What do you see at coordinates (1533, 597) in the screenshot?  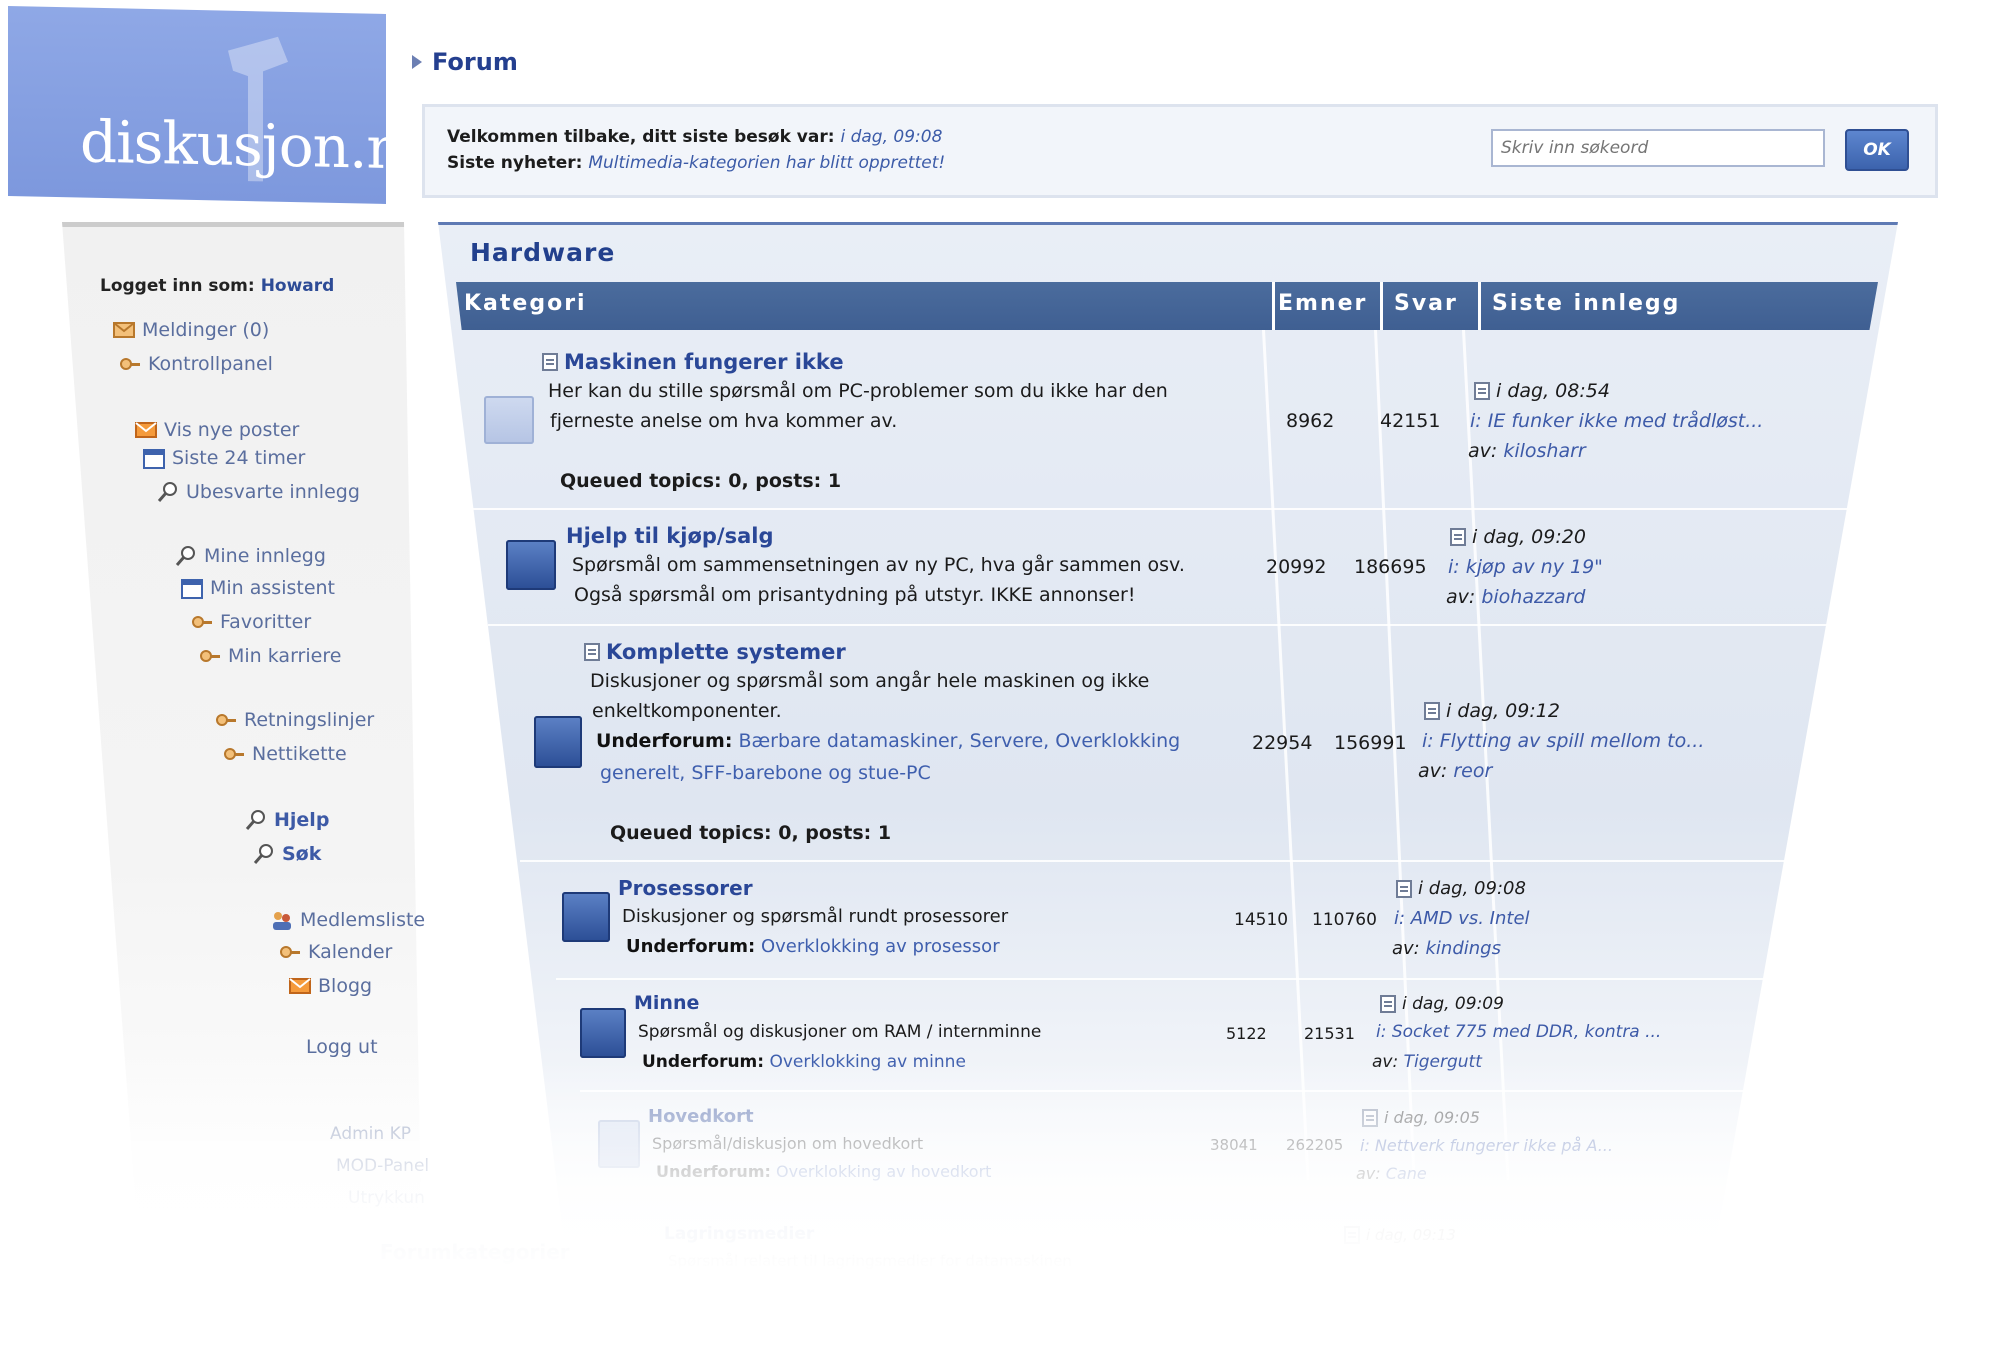 I see `author-link: biohazzard` at bounding box center [1533, 597].